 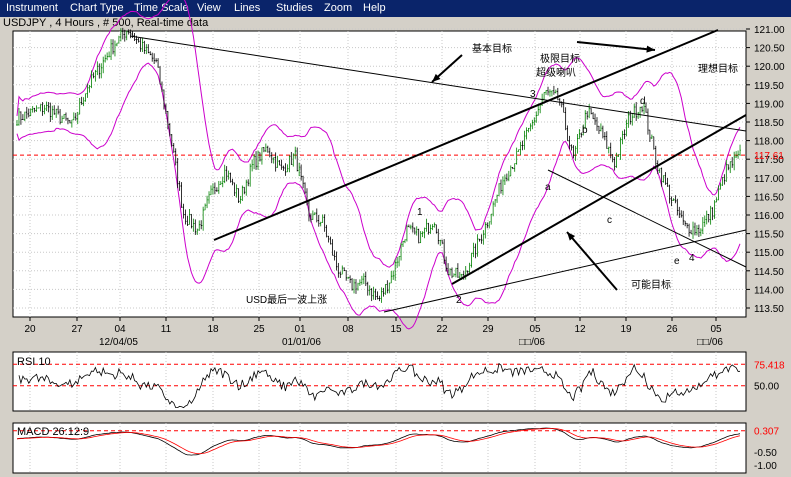 I want to click on time-tick-label: 08, so click(x=348, y=329).